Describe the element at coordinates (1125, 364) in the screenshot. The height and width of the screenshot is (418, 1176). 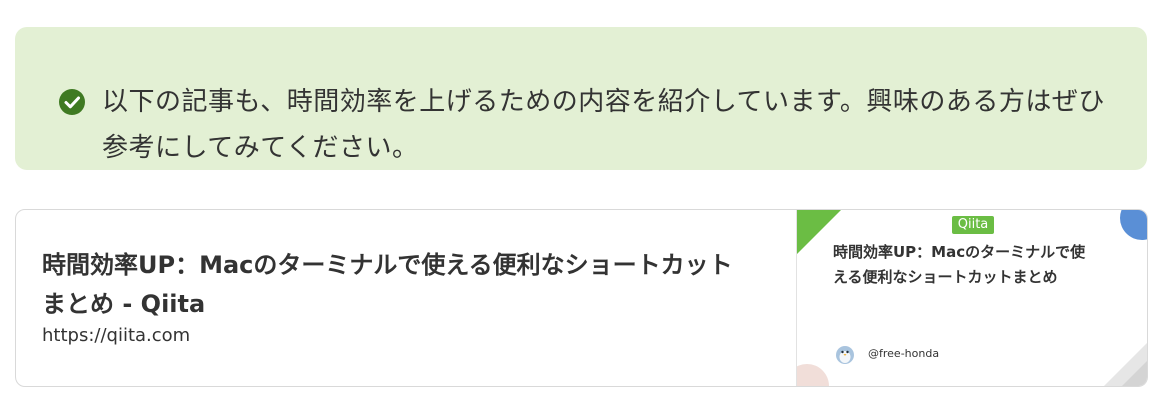
I see `gray-corner-triangle` at that location.